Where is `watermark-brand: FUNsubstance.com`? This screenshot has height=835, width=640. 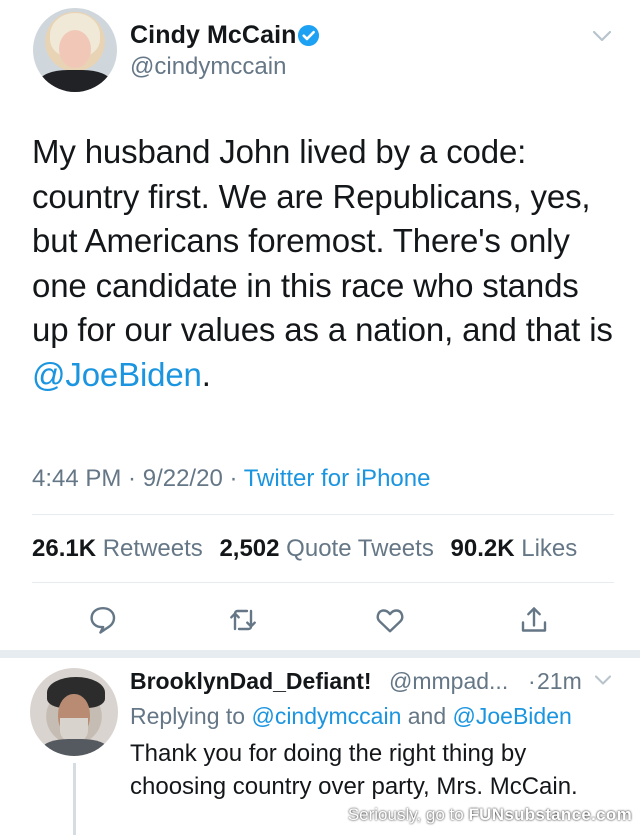 watermark-brand: FUNsubstance.com is located at coordinates (550, 814).